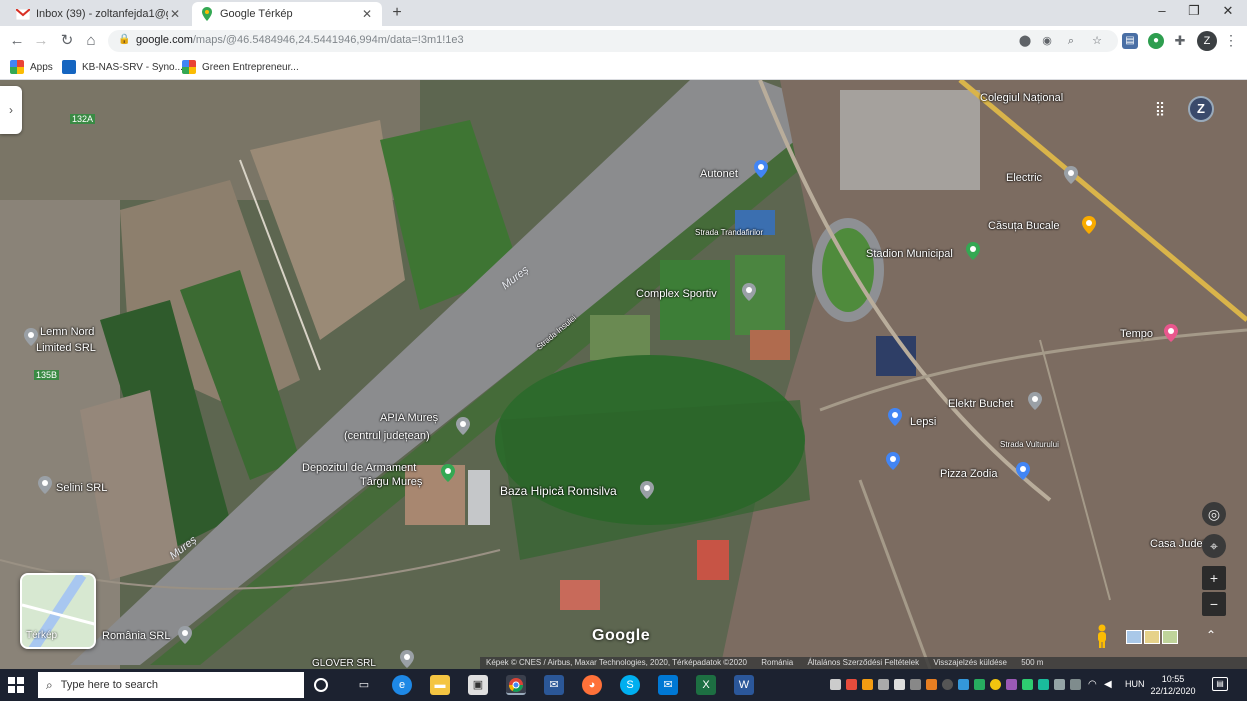  Describe the element at coordinates (1214, 546) in the screenshot. I see `my-location-icon: ⌖` at that location.